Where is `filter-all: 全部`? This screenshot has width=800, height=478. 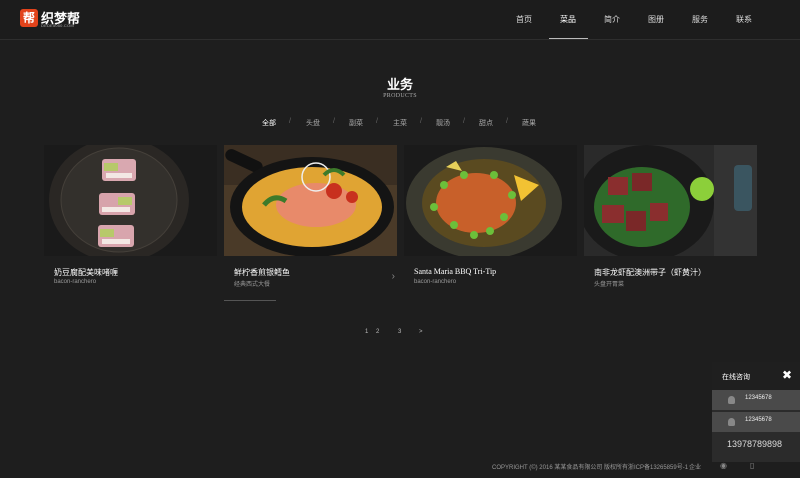
filter-all: 全部 is located at coordinates (269, 123).